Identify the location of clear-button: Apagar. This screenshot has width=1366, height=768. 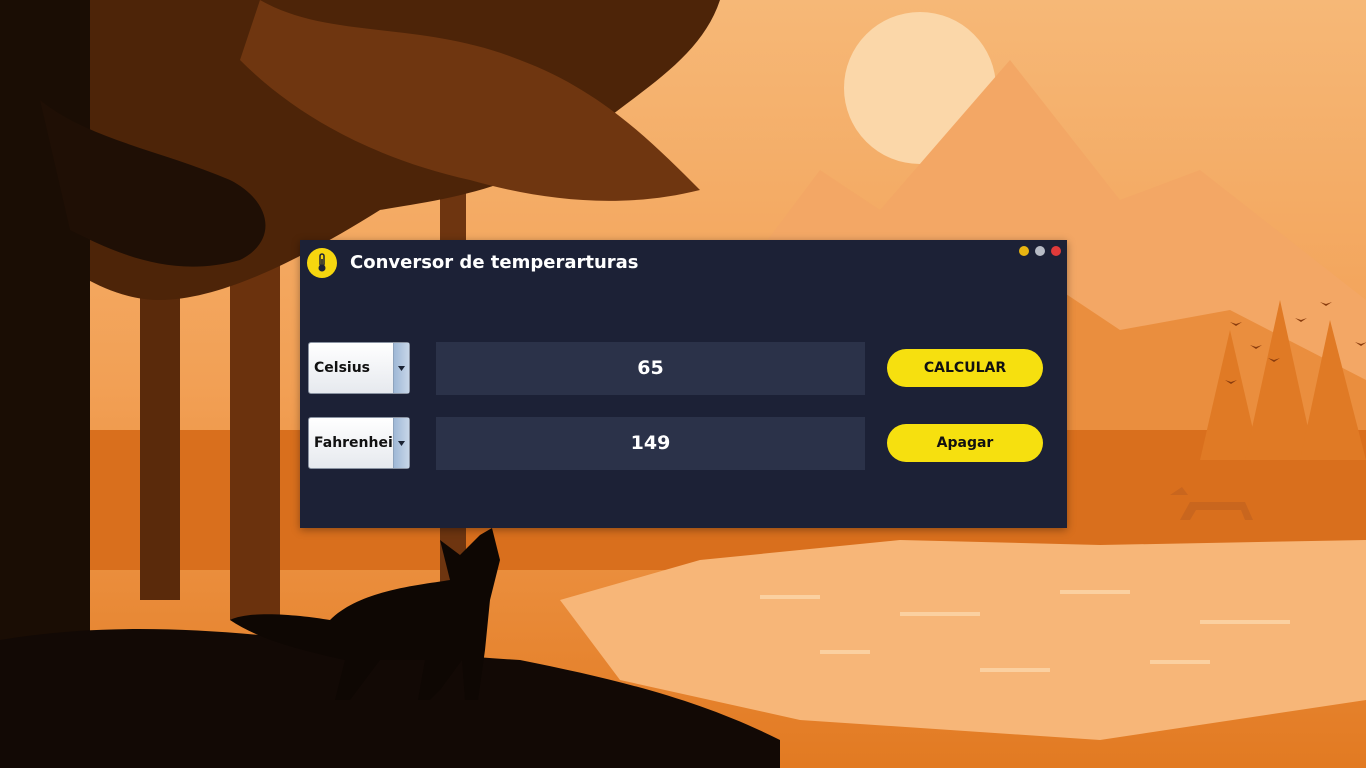
(965, 443).